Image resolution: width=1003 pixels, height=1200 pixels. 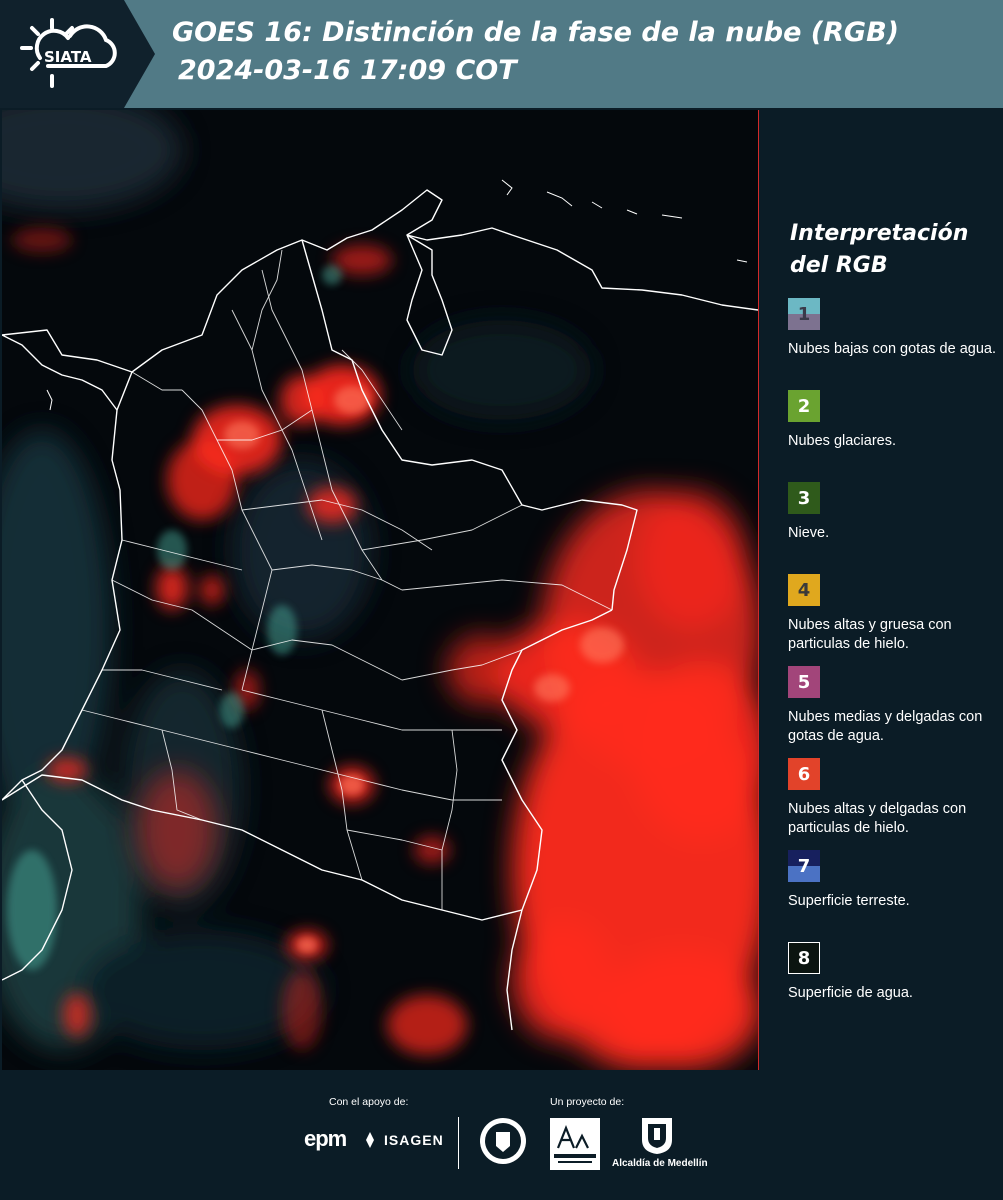 What do you see at coordinates (587, 1102) in the screenshot?
I see `project-caption: Un proyecto de:` at bounding box center [587, 1102].